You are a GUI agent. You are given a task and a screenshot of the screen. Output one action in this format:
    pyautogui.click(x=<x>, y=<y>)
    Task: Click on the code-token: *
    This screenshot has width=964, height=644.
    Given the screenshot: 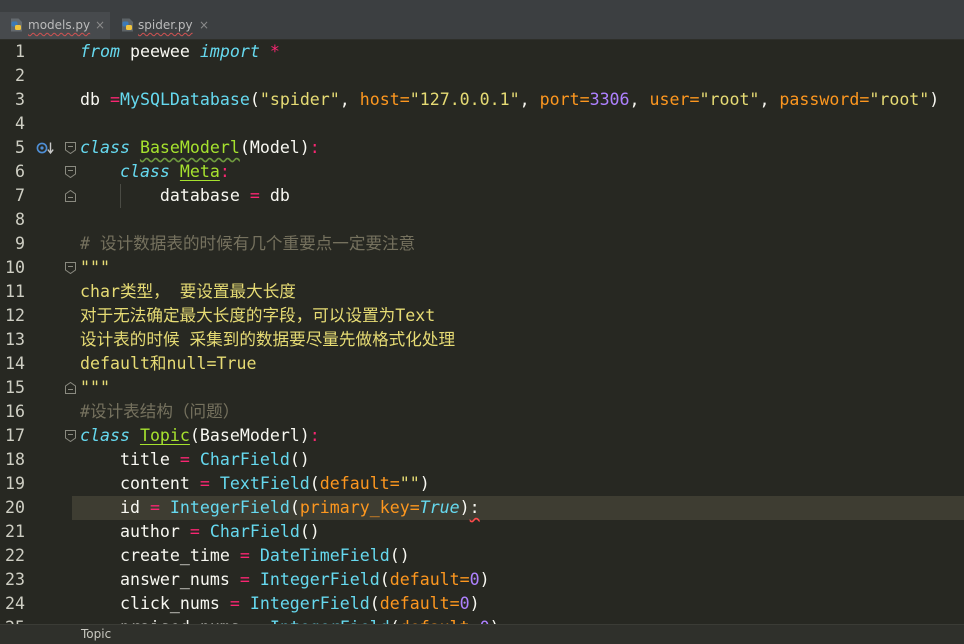 What is the action you would take?
    pyautogui.click(x=275, y=51)
    